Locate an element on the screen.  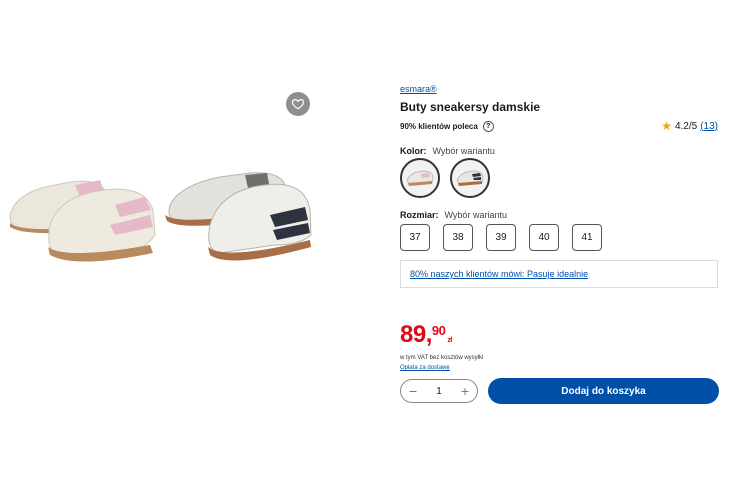
favorite-button is located at coordinates (298, 104).